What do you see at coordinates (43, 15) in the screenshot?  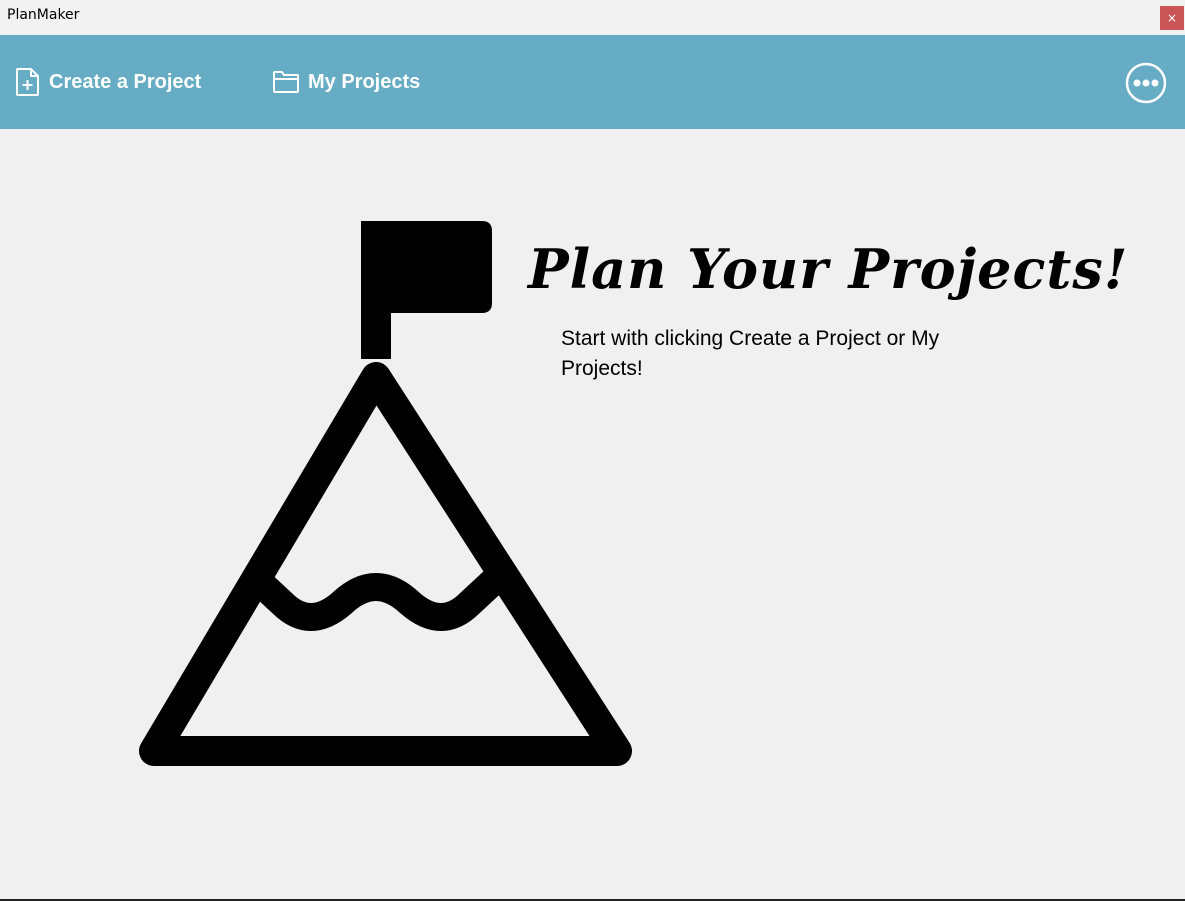 I see `window-title: PlanMaker` at bounding box center [43, 15].